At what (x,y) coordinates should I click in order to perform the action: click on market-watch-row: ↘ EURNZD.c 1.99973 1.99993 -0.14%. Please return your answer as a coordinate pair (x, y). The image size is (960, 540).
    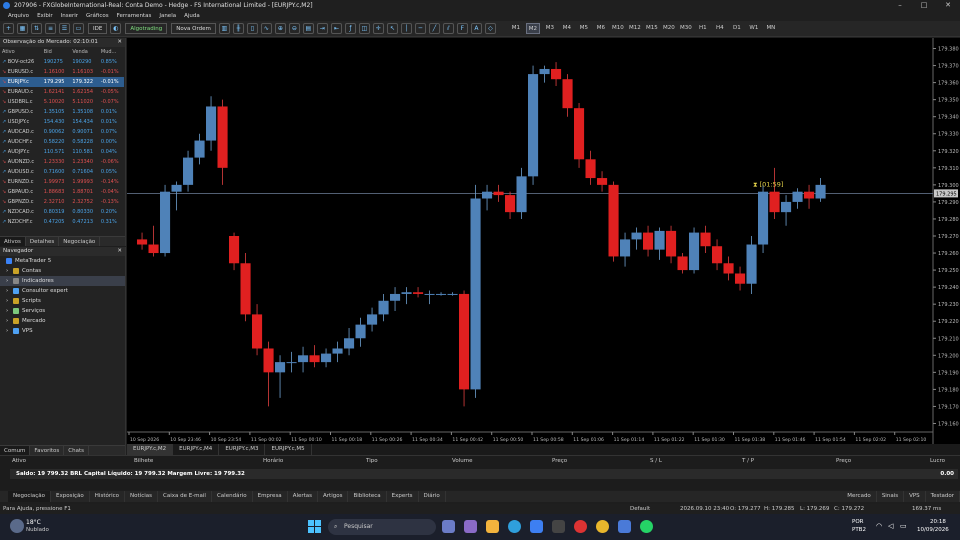
    Looking at the image, I should click on (62, 182).